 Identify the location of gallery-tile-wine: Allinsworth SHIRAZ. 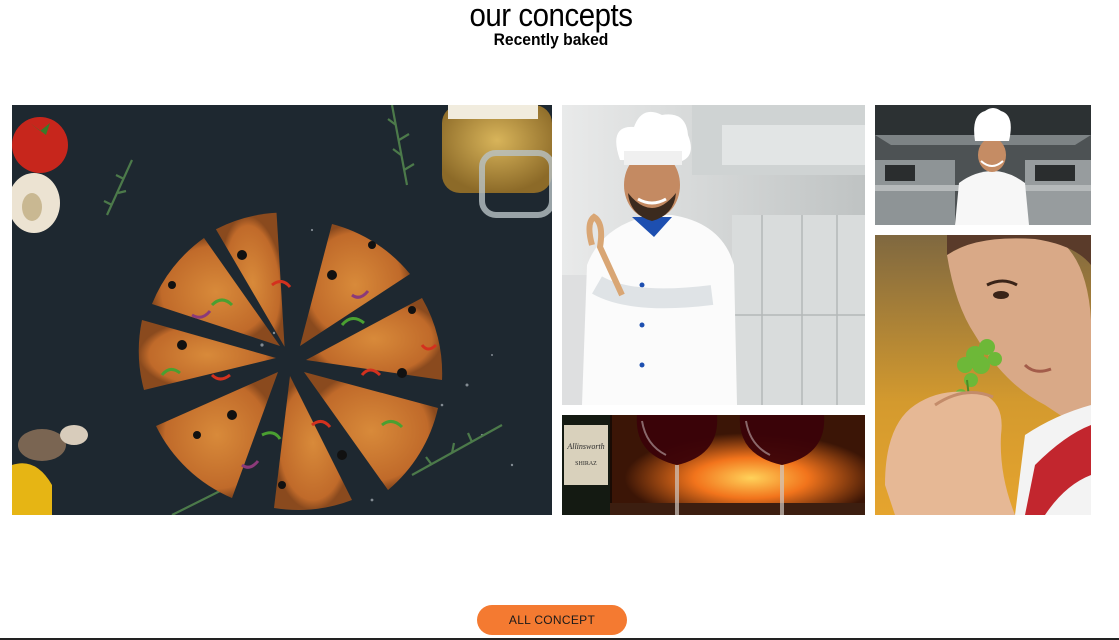
(713, 465).